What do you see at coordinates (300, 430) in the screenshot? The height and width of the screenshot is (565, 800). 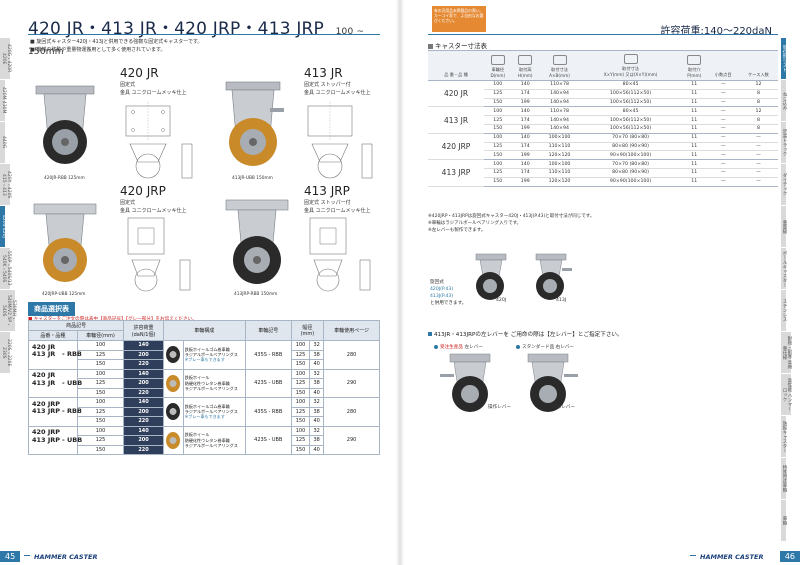 I see `bearing-cell: 100` at bounding box center [300, 430].